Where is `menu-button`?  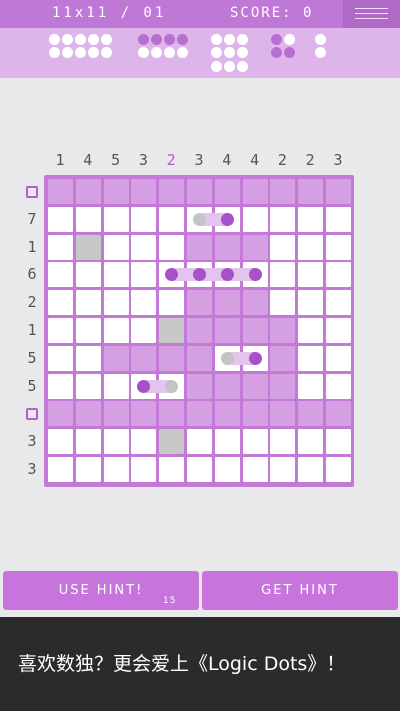
menu-button is located at coordinates (371, 14).